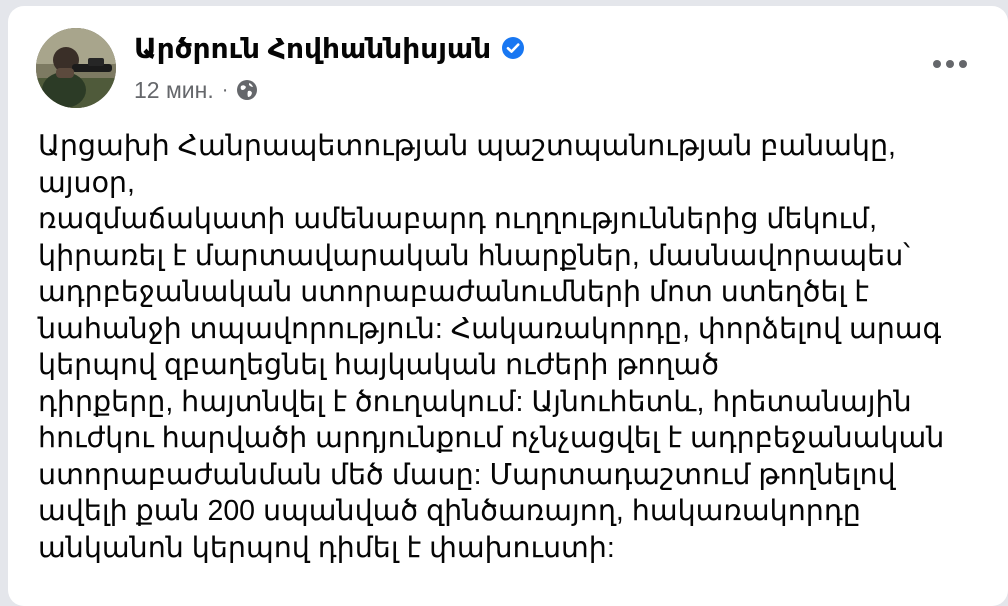  I want to click on post-text-line: անկանոն կերպով դիմել է փախուստի:, so click(326, 547).